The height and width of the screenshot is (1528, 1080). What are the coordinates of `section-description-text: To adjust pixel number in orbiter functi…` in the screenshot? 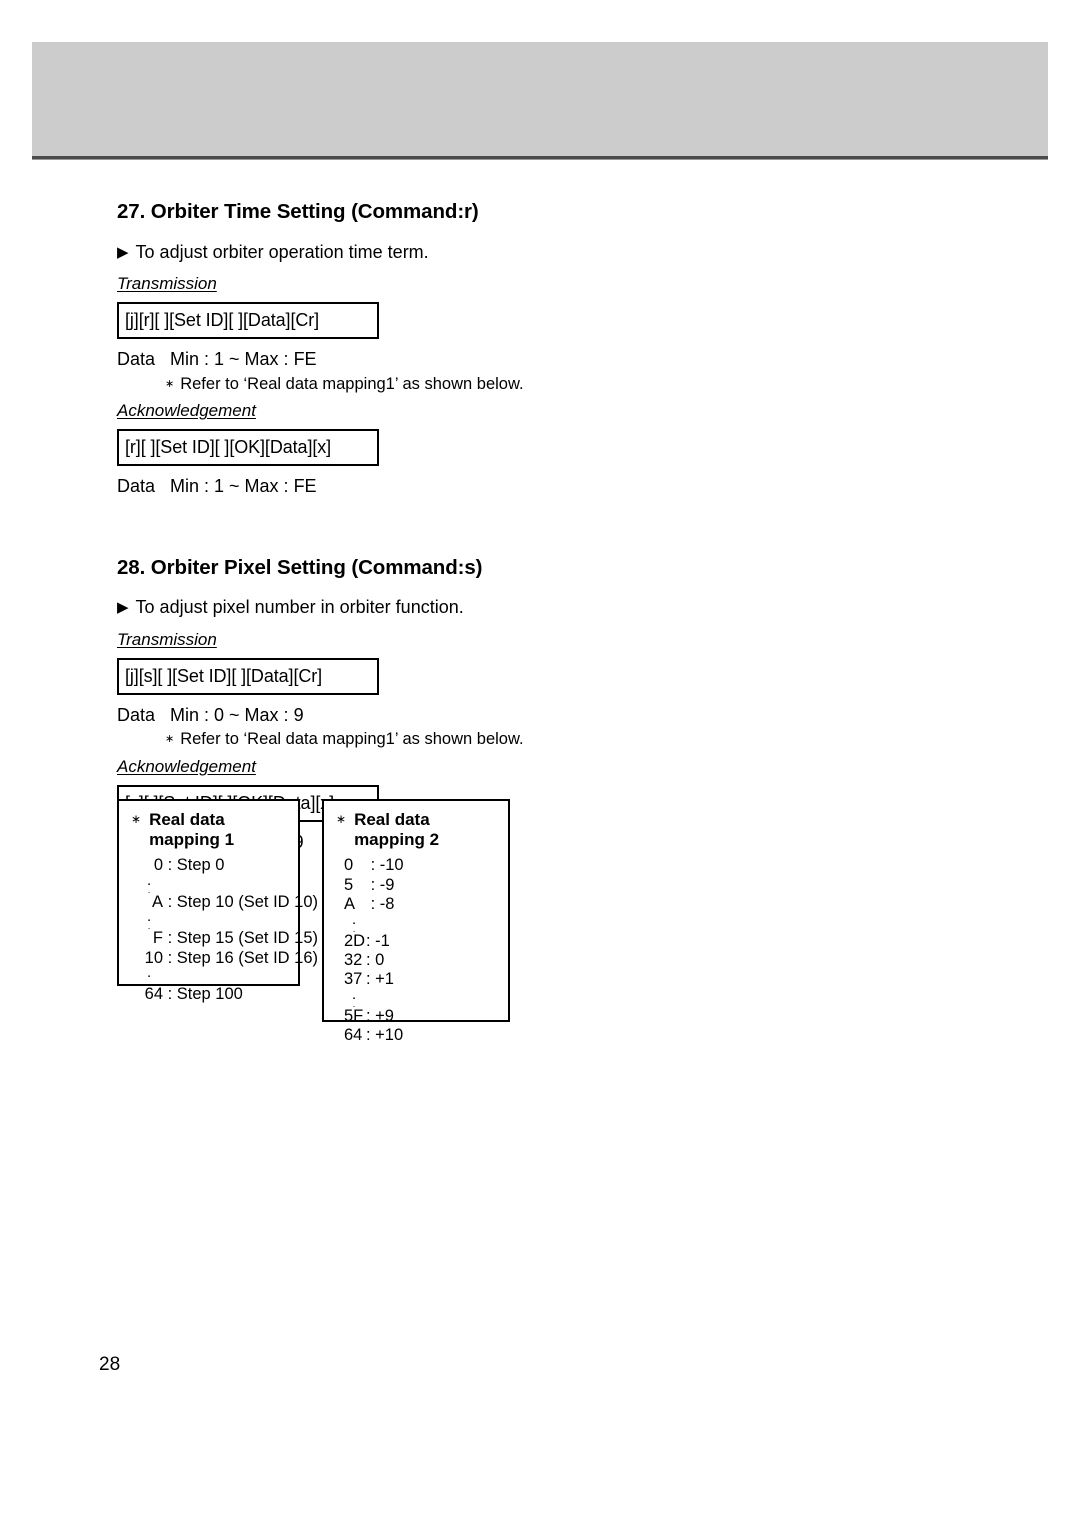 It's located at (299, 607).